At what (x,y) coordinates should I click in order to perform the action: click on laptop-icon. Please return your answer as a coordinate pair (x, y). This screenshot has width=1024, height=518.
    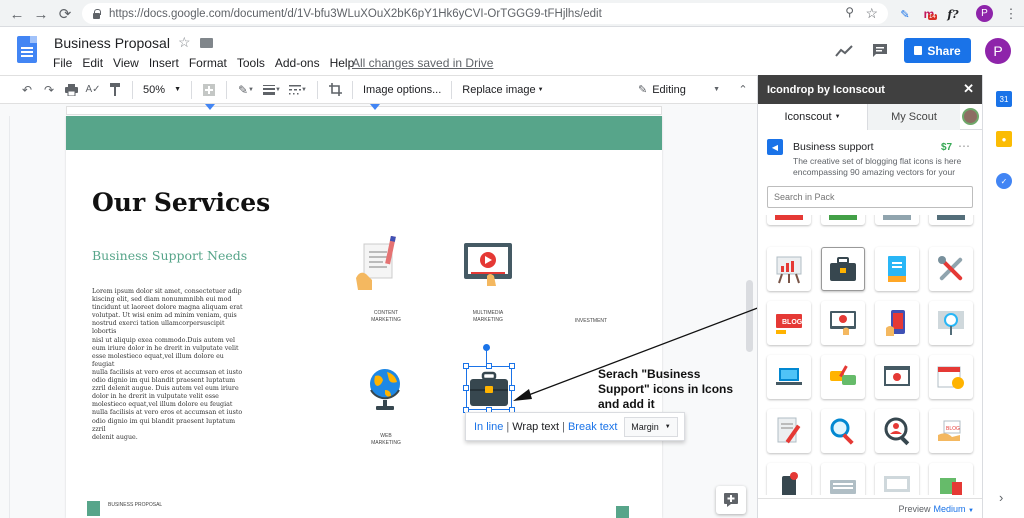
    Looking at the image, I should click on (789, 377).